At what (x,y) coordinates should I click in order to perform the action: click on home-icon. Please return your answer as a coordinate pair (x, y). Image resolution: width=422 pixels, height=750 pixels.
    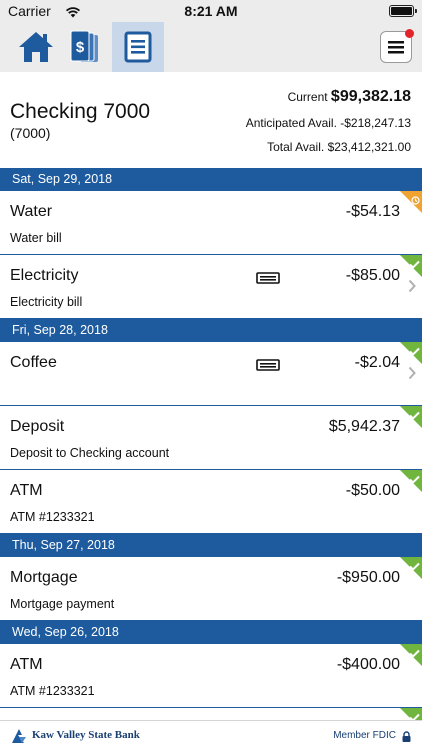
    Looking at the image, I should click on (36, 47).